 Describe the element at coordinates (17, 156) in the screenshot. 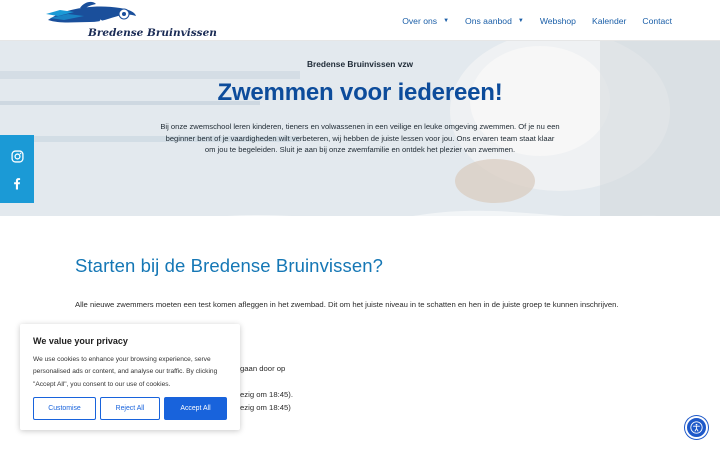

I see `instagram-icon` at that location.